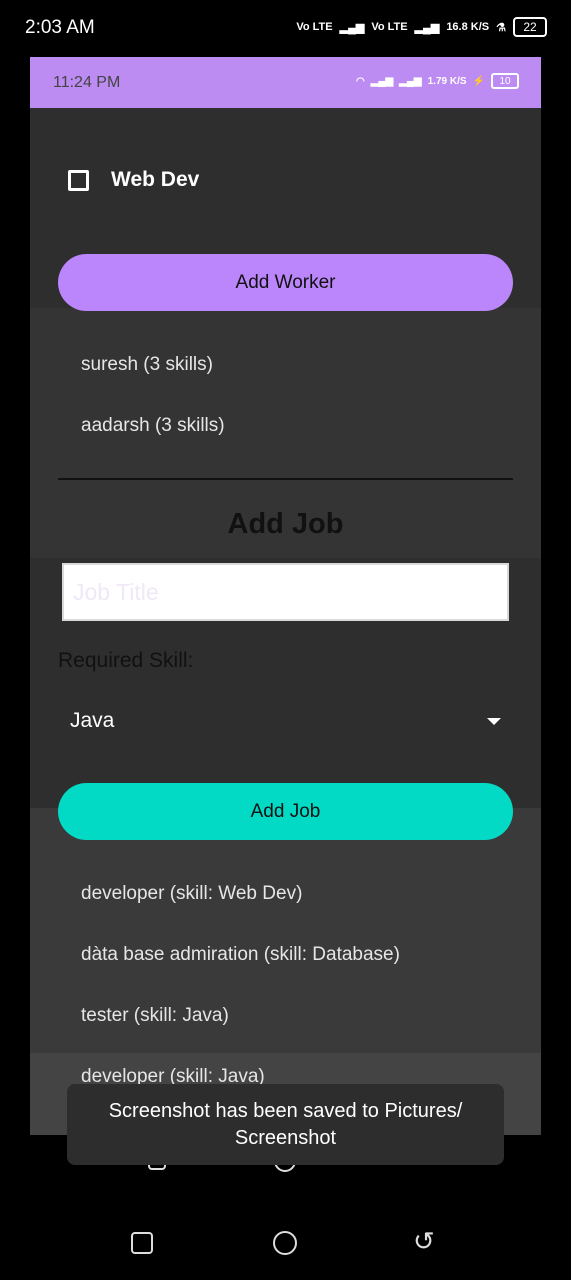  What do you see at coordinates (153, 426) in the screenshot?
I see `worker-list-item: aadarsh (3 skills)` at bounding box center [153, 426].